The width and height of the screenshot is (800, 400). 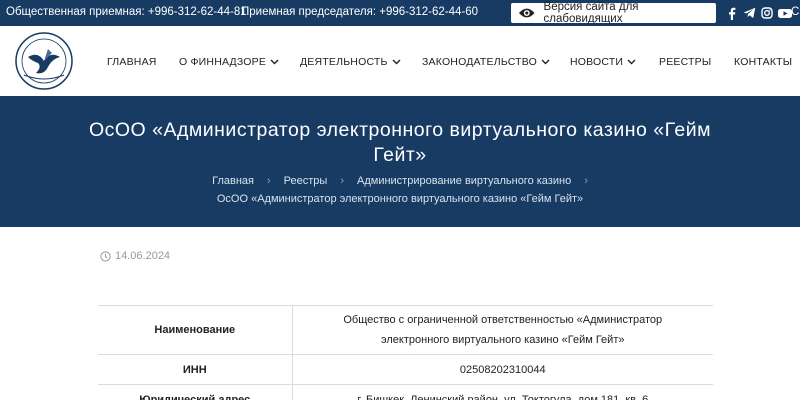 I want to click on nav-item-home: ГЛАВНАЯ, so click(x=132, y=62).